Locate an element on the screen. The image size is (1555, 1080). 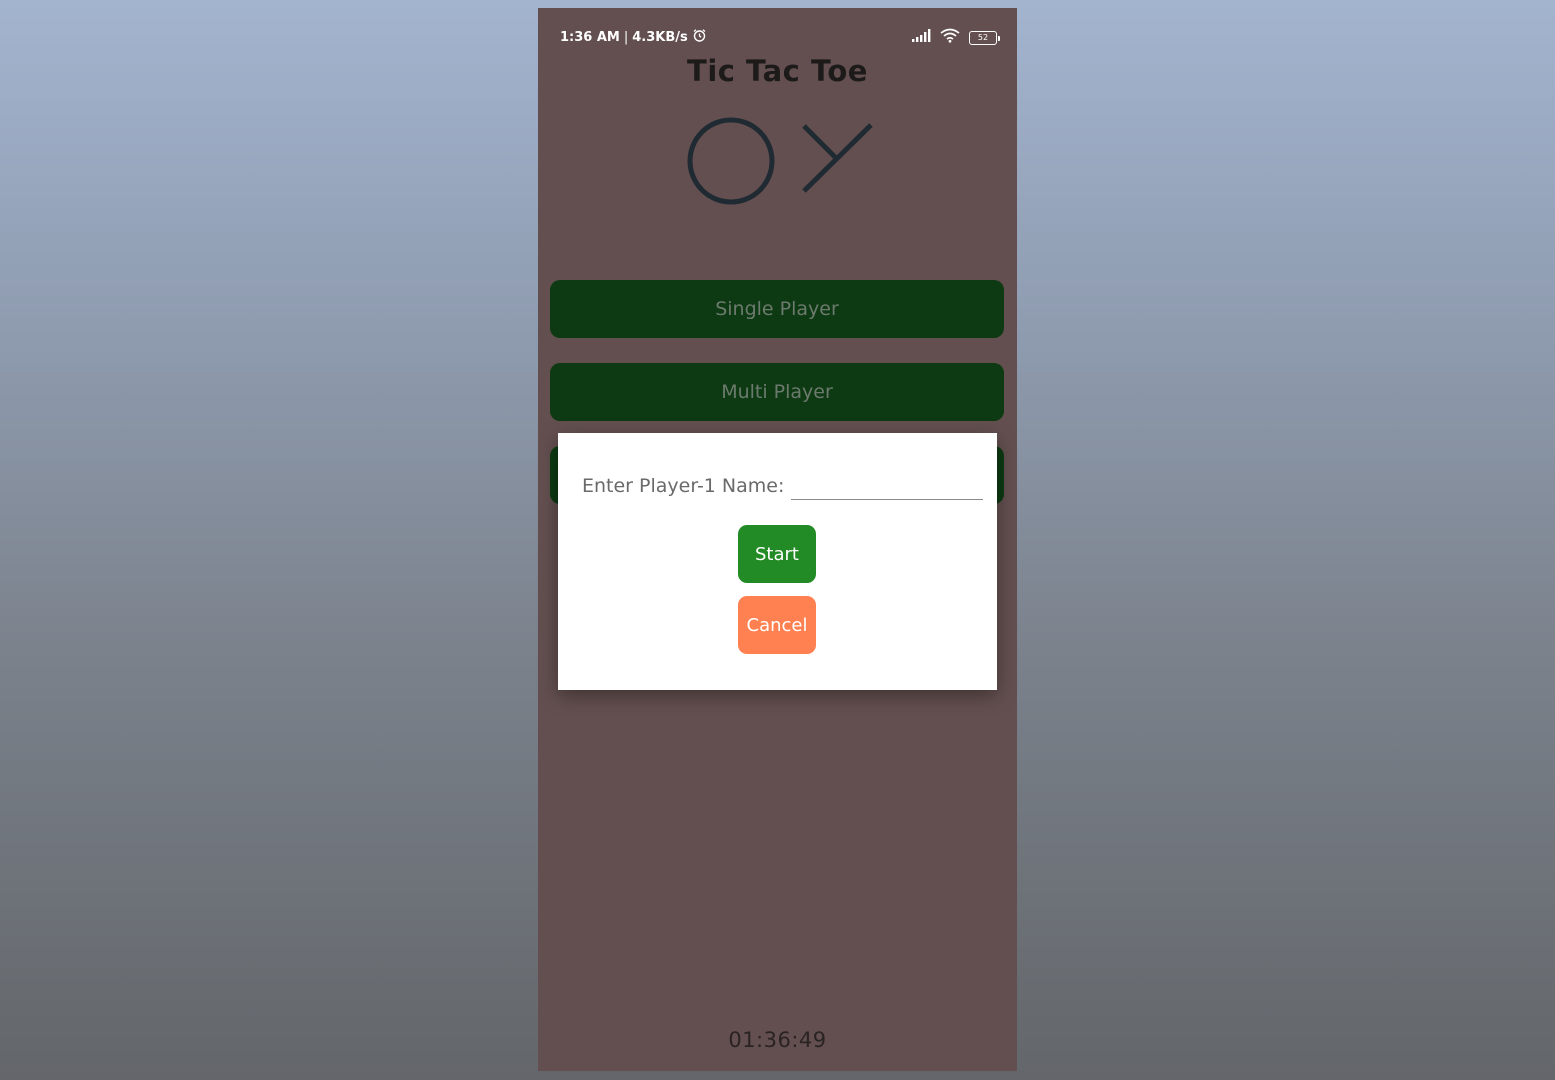
player-name-label: Enter Player-1 Name: is located at coordinates (683, 486).